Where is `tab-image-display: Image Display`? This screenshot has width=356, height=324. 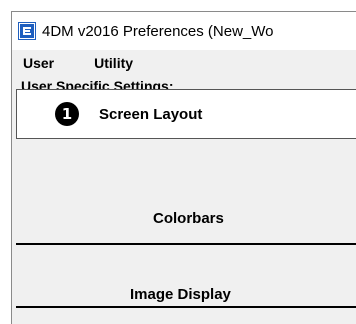
tab-image-display: Image Display is located at coordinates (186, 294).